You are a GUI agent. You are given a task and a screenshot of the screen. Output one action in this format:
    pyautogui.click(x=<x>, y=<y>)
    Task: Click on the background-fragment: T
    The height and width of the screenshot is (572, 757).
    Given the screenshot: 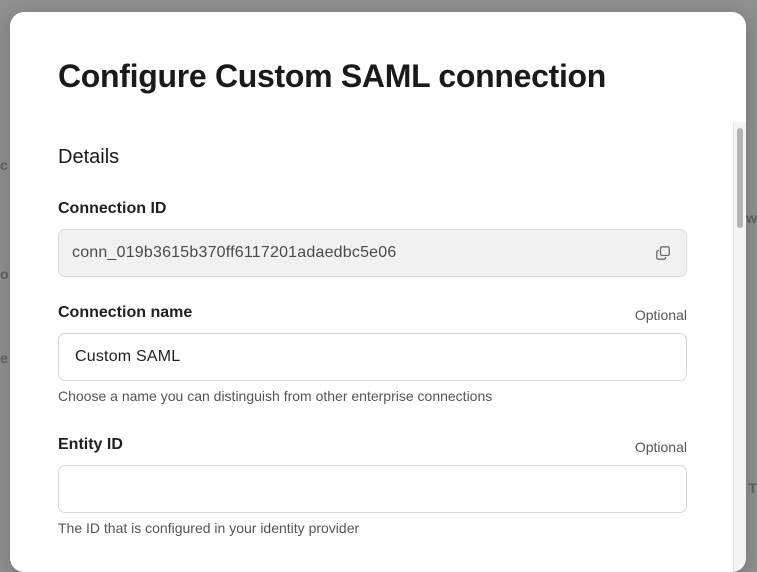 What is the action you would take?
    pyautogui.click(x=752, y=488)
    